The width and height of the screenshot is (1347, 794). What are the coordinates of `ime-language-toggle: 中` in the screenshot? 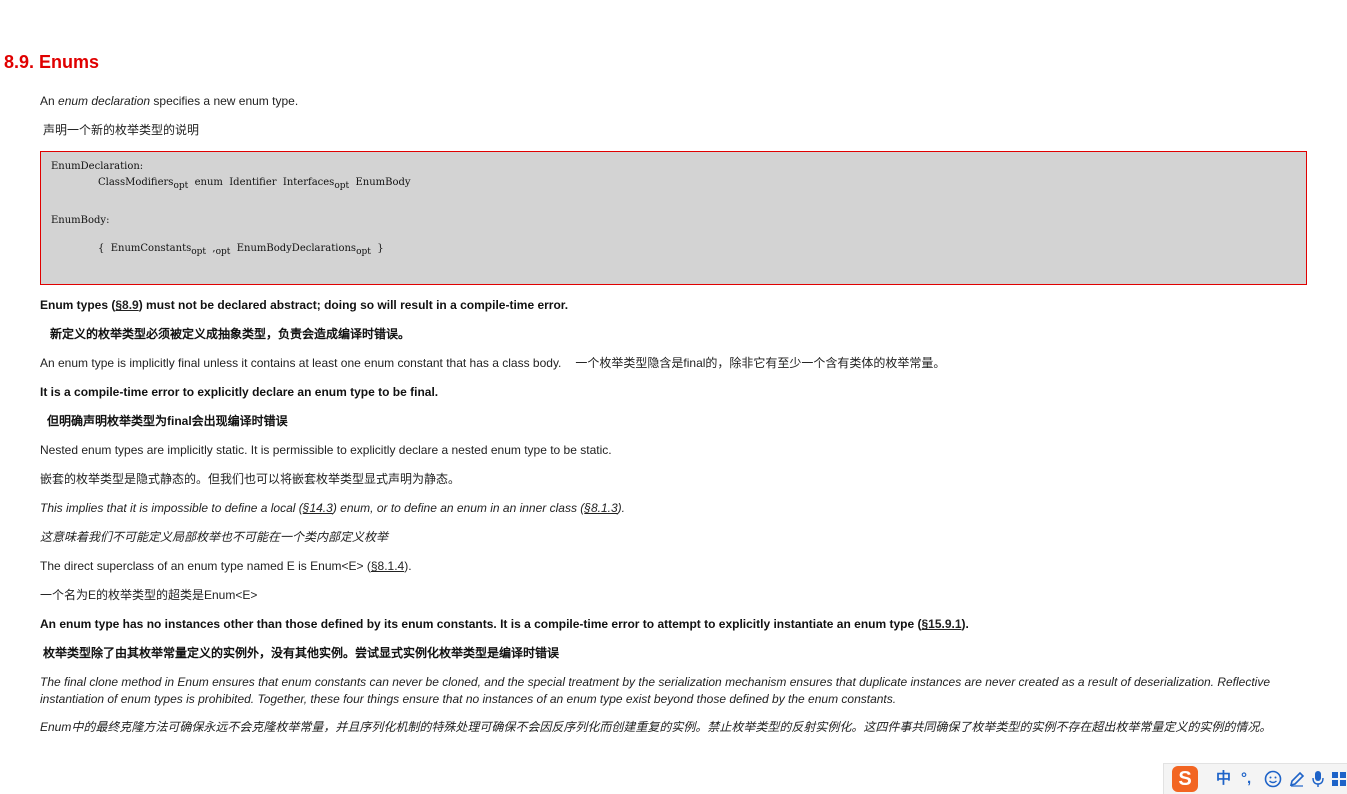 It's located at (1223, 779).